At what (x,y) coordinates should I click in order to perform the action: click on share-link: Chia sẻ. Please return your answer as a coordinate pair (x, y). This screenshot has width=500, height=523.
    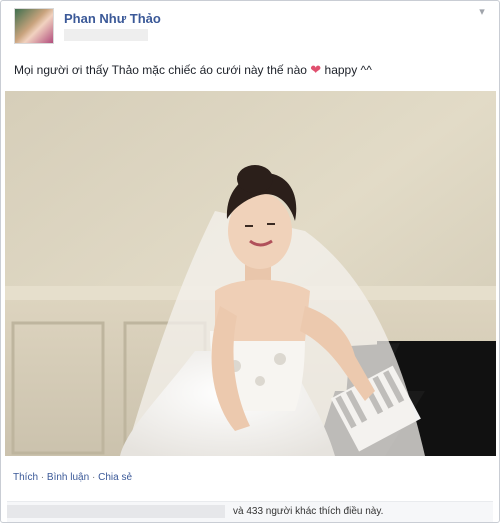
    Looking at the image, I should click on (115, 477).